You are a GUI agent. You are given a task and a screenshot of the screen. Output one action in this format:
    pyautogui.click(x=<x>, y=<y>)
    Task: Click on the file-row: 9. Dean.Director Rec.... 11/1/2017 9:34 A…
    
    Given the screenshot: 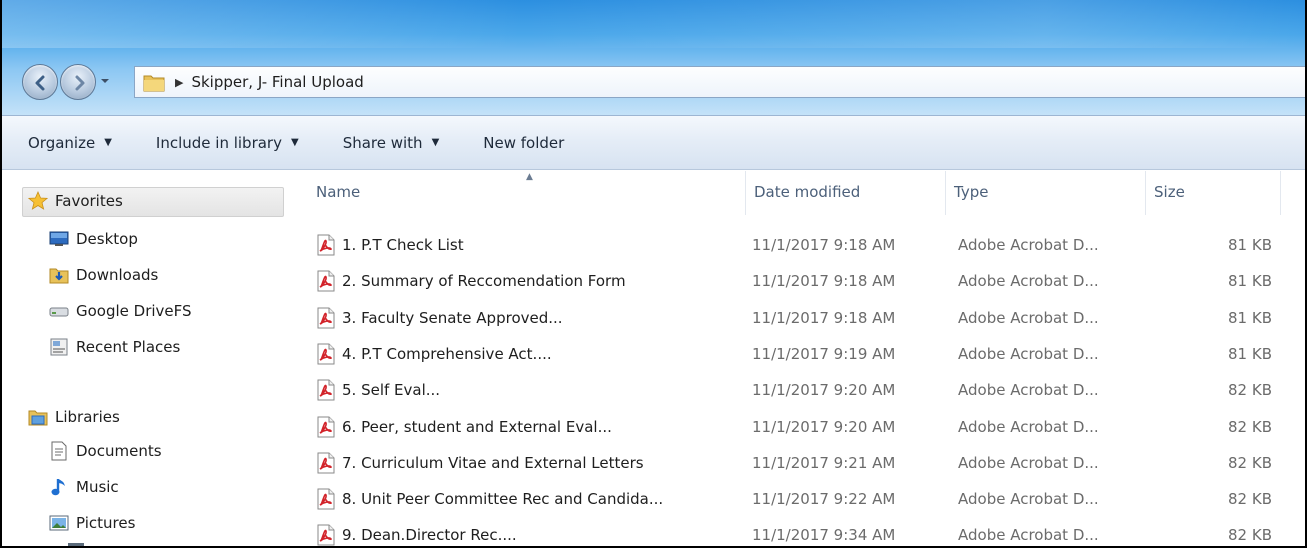 What is the action you would take?
    pyautogui.click(x=797, y=531)
    